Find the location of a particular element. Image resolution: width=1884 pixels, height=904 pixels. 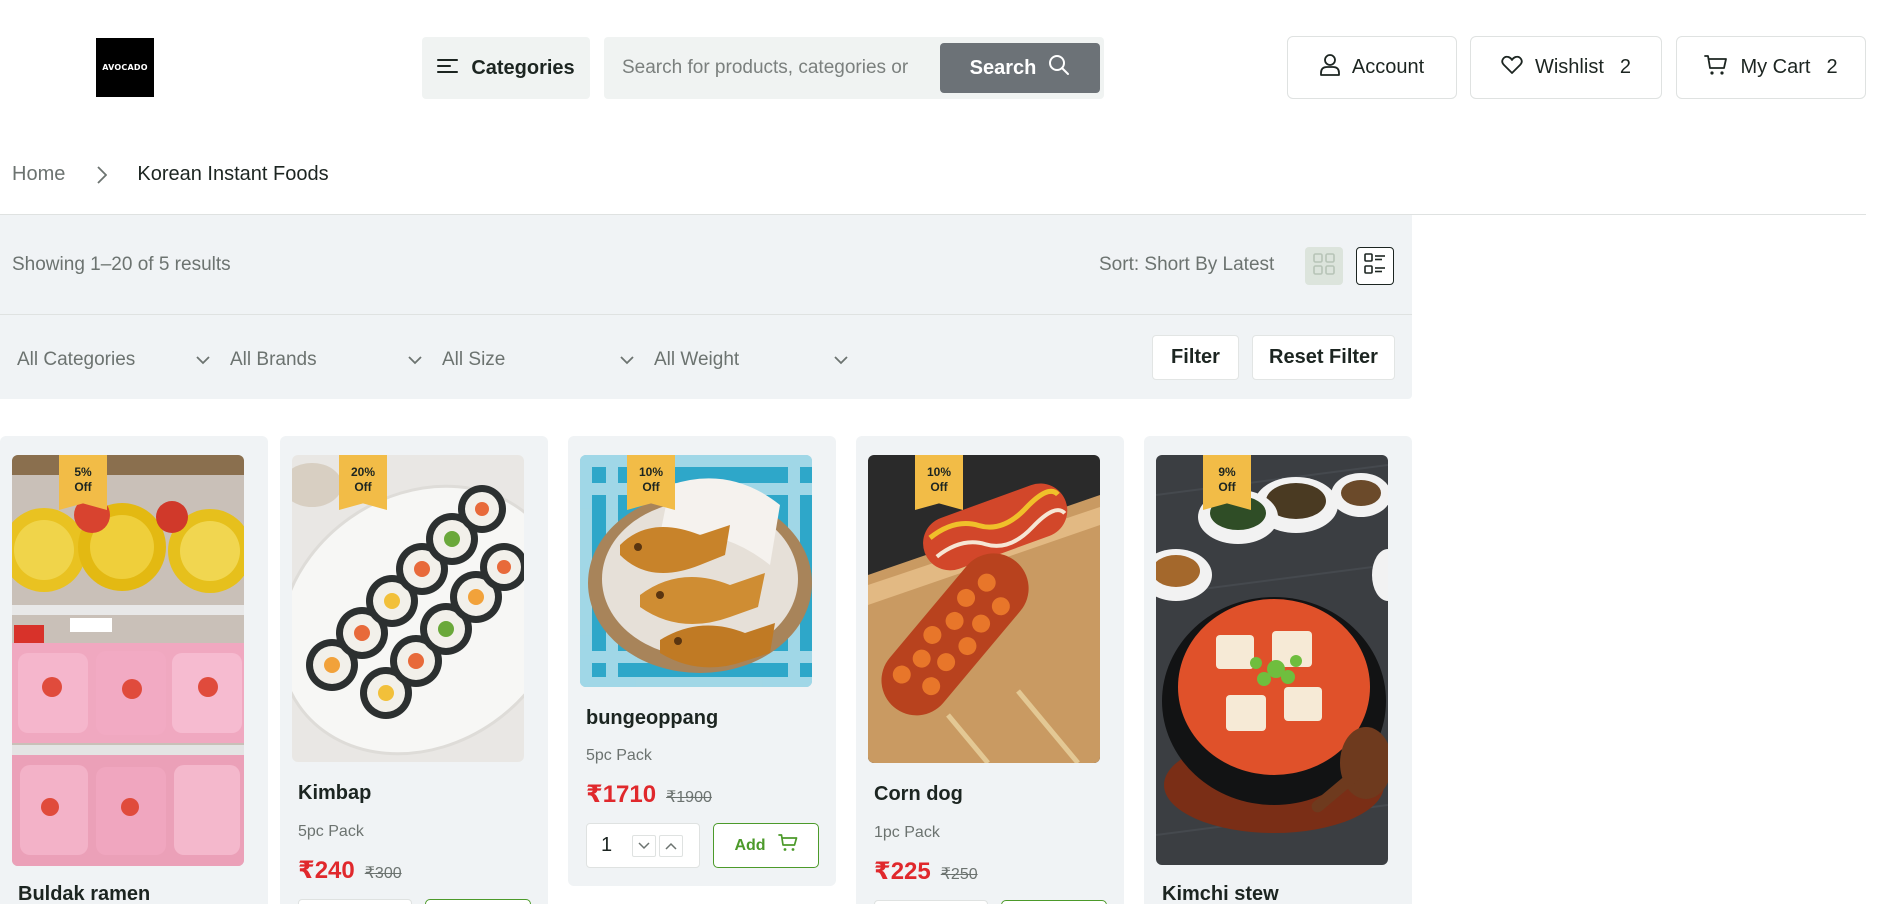

product-name: Buldak ramen is located at coordinates (84, 893).